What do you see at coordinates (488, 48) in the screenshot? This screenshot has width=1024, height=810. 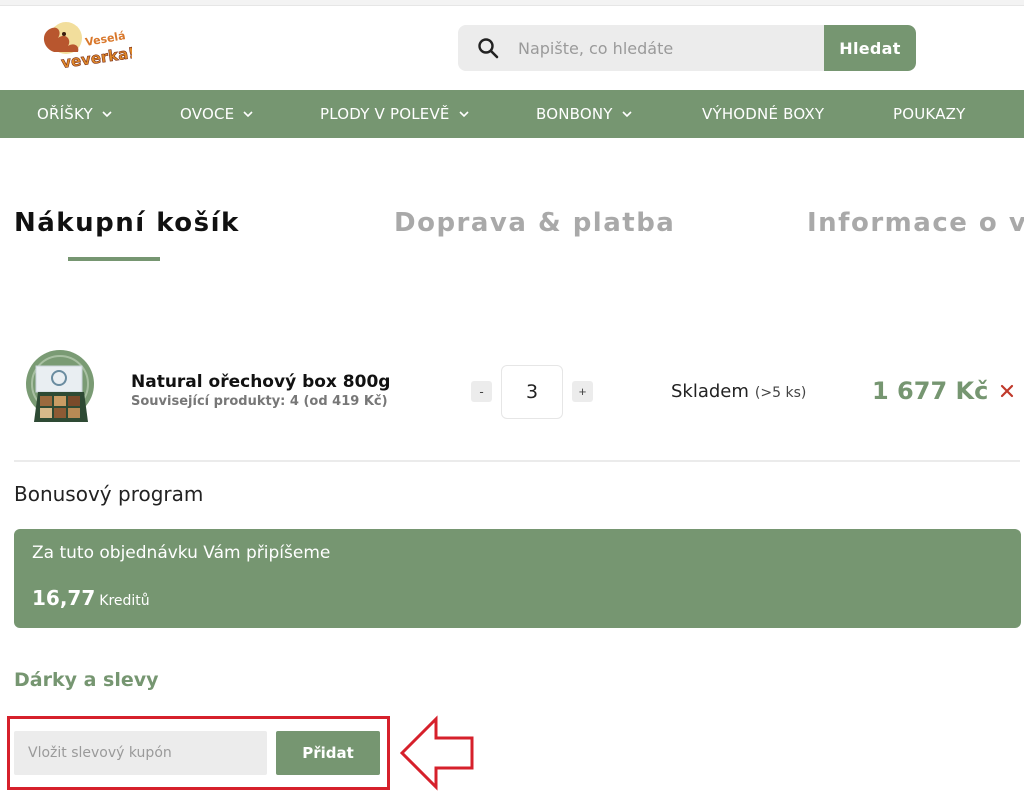 I see `search-icon` at bounding box center [488, 48].